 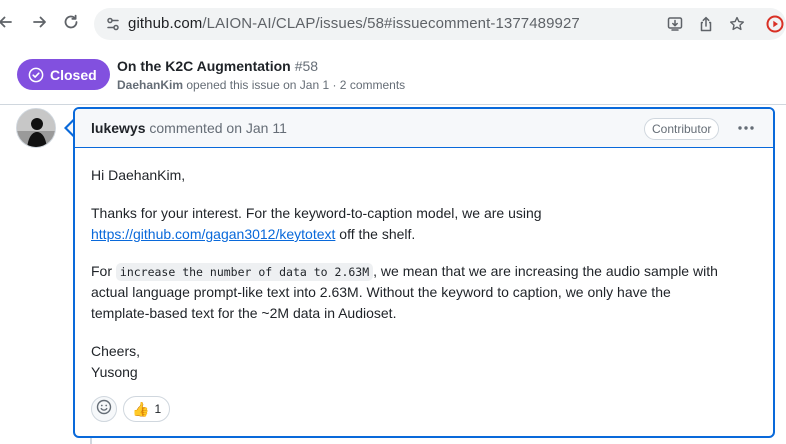 I want to click on inline-code: increase the number of data to 2.63M, so click(x=244, y=272).